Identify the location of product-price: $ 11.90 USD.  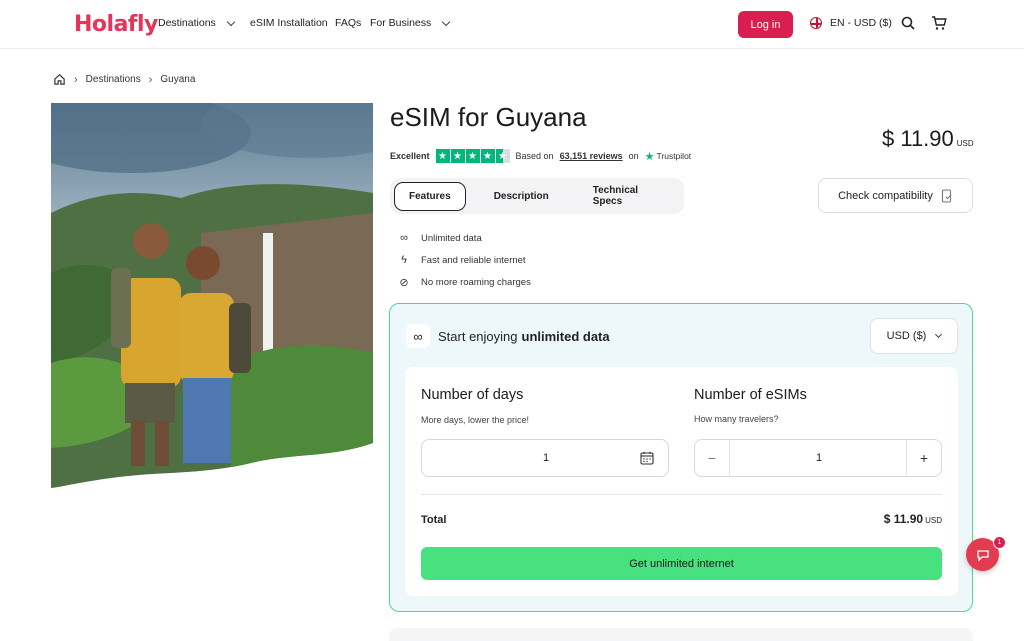
(928, 139).